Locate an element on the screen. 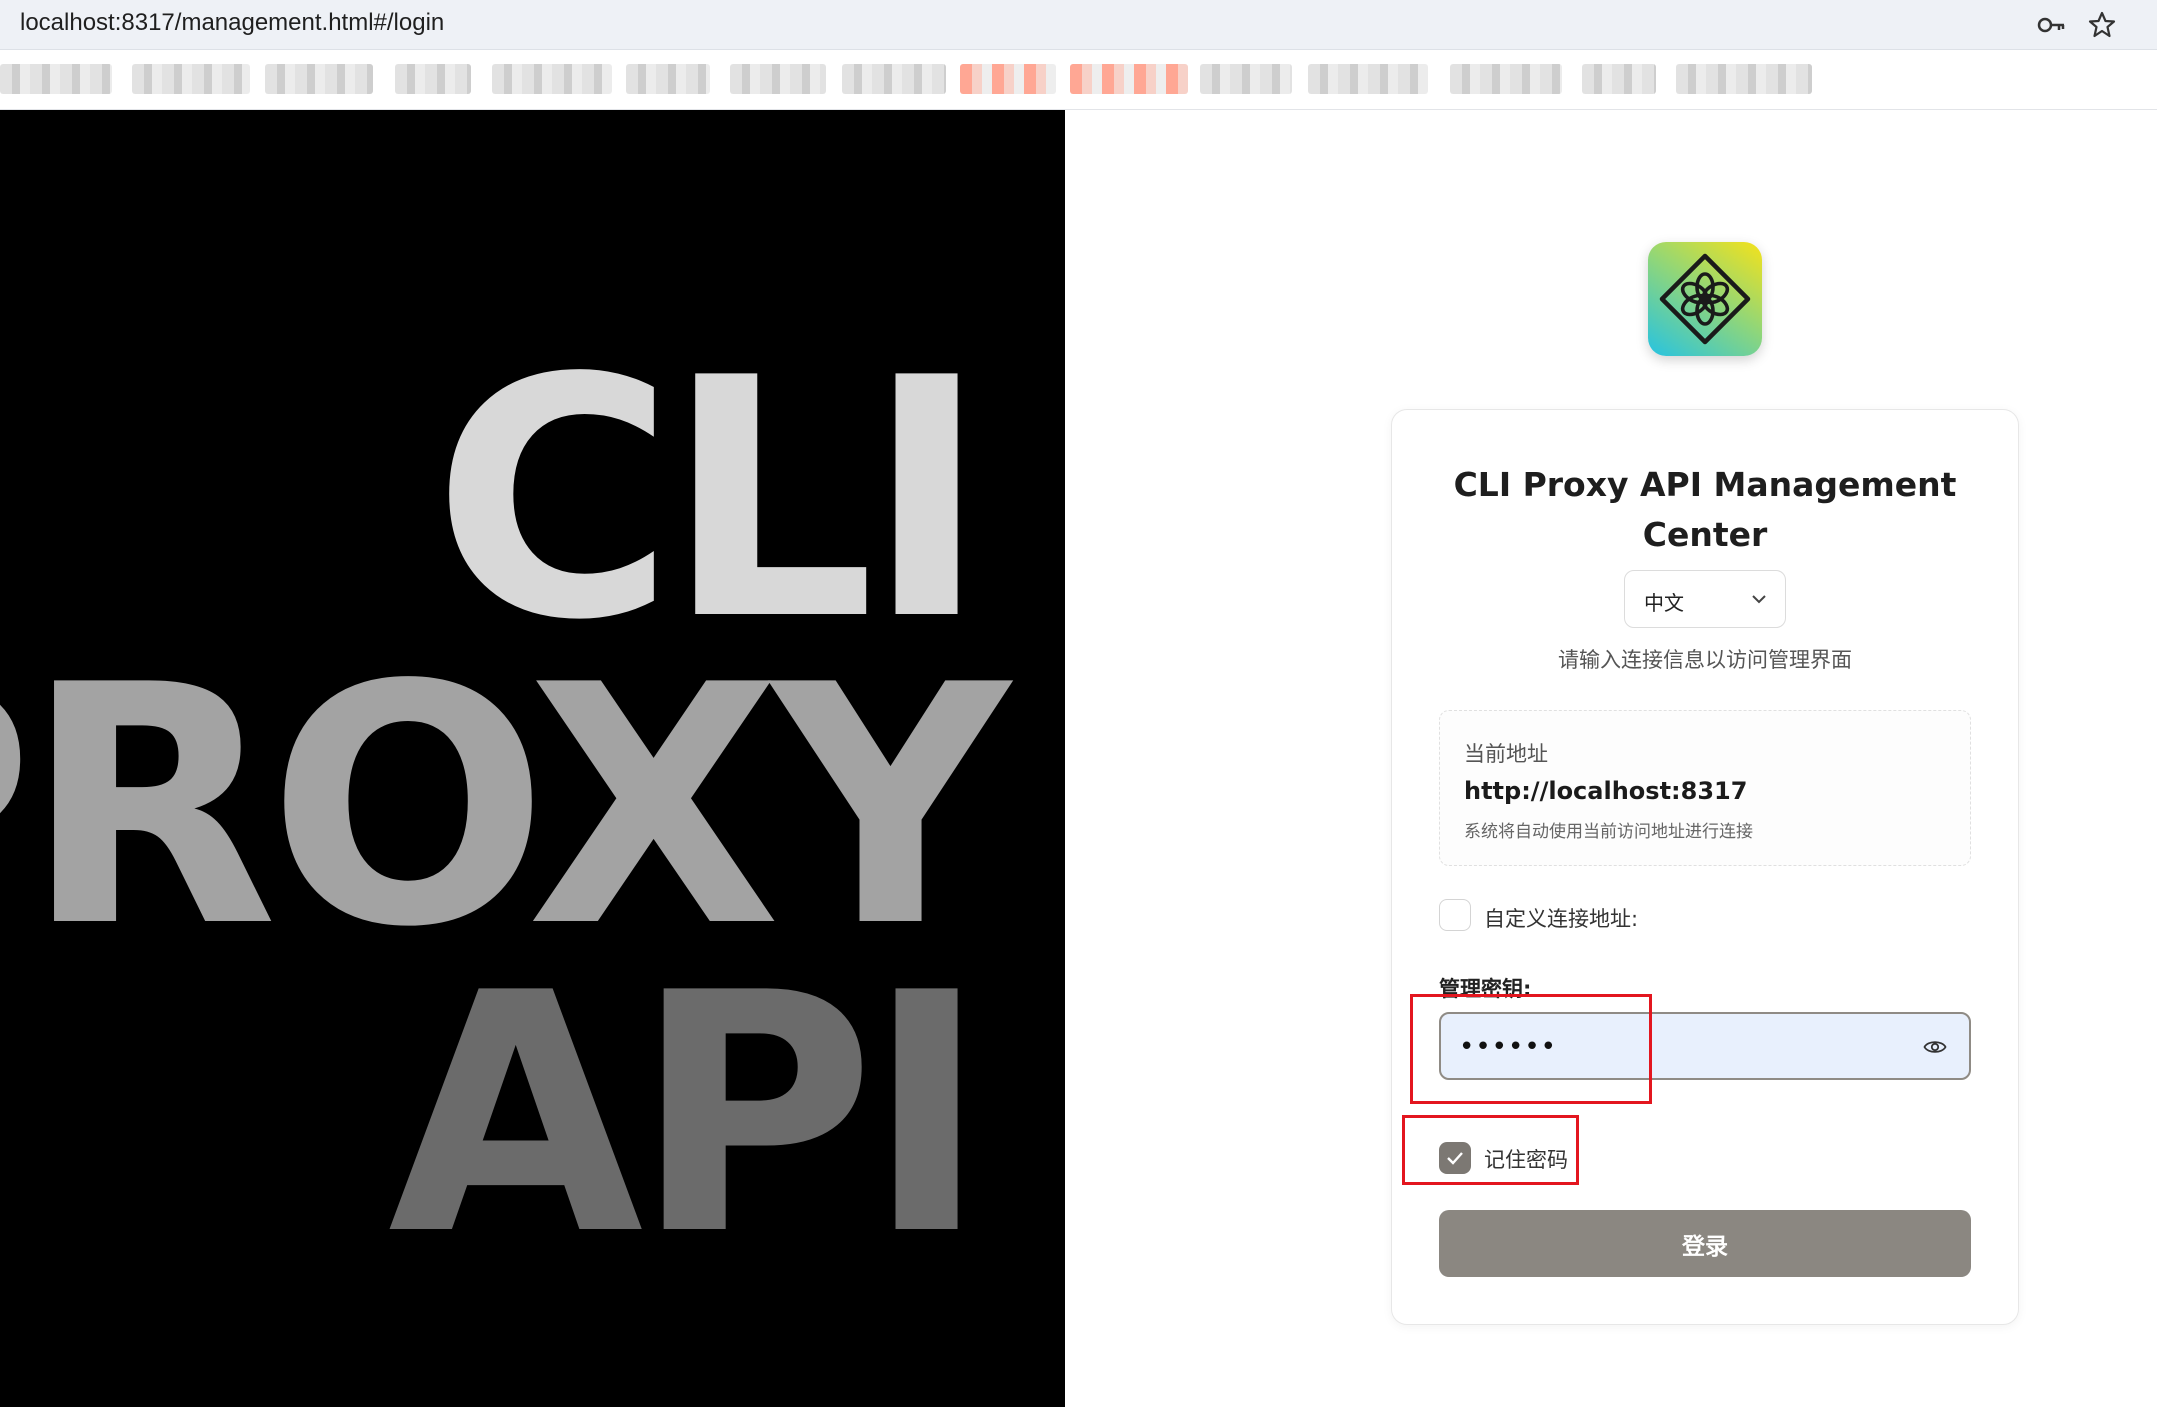  current-address-label: 当前地址 is located at coordinates (1506, 754).